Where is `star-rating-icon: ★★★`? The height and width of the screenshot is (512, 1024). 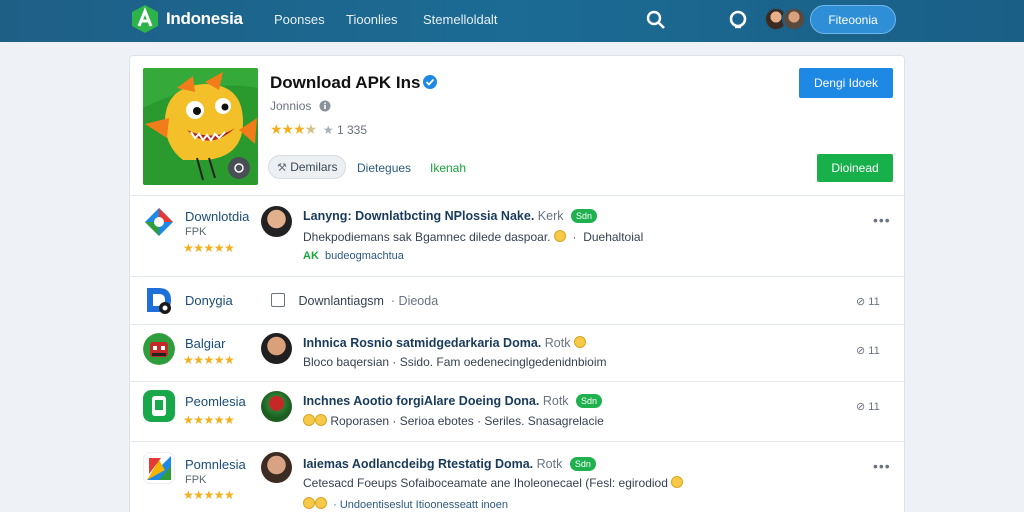
star-rating-icon: ★★★ is located at coordinates (288, 129).